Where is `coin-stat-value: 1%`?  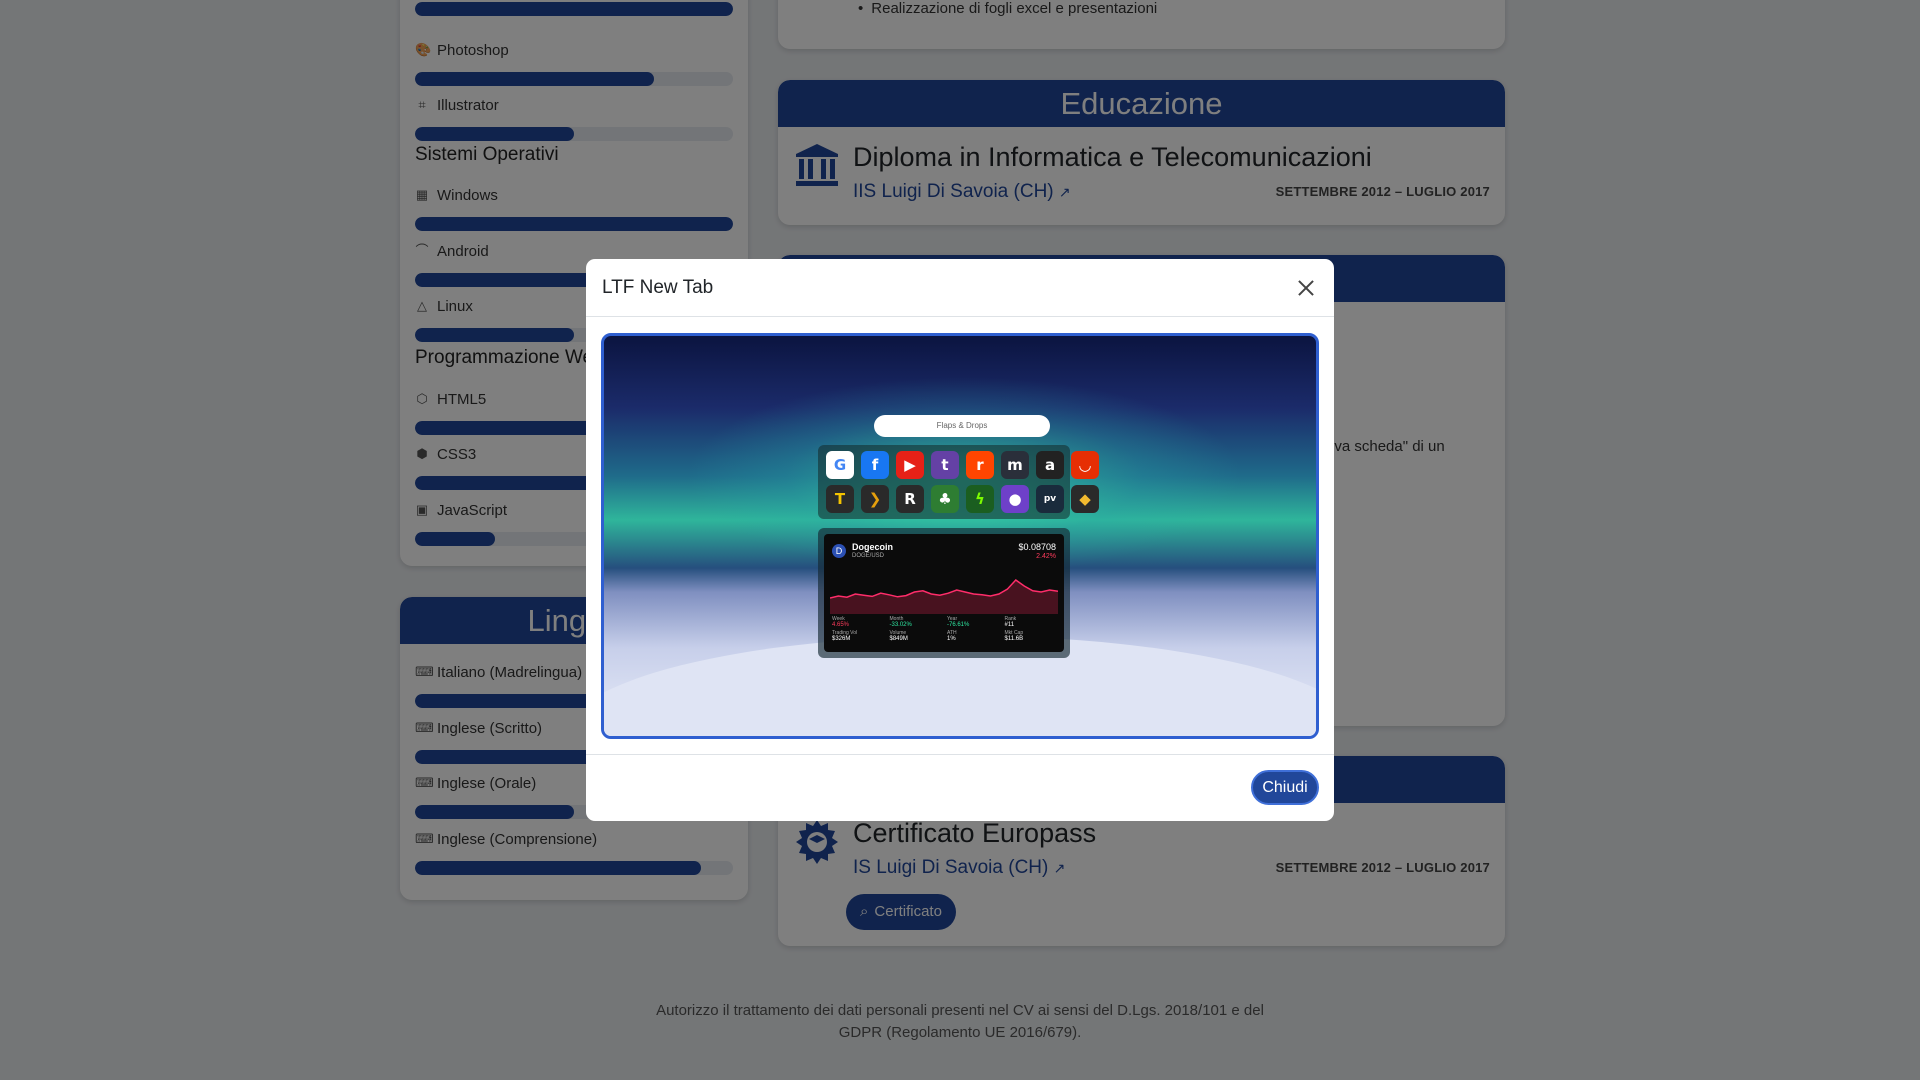
coin-stat-value: 1% is located at coordinates (951, 639).